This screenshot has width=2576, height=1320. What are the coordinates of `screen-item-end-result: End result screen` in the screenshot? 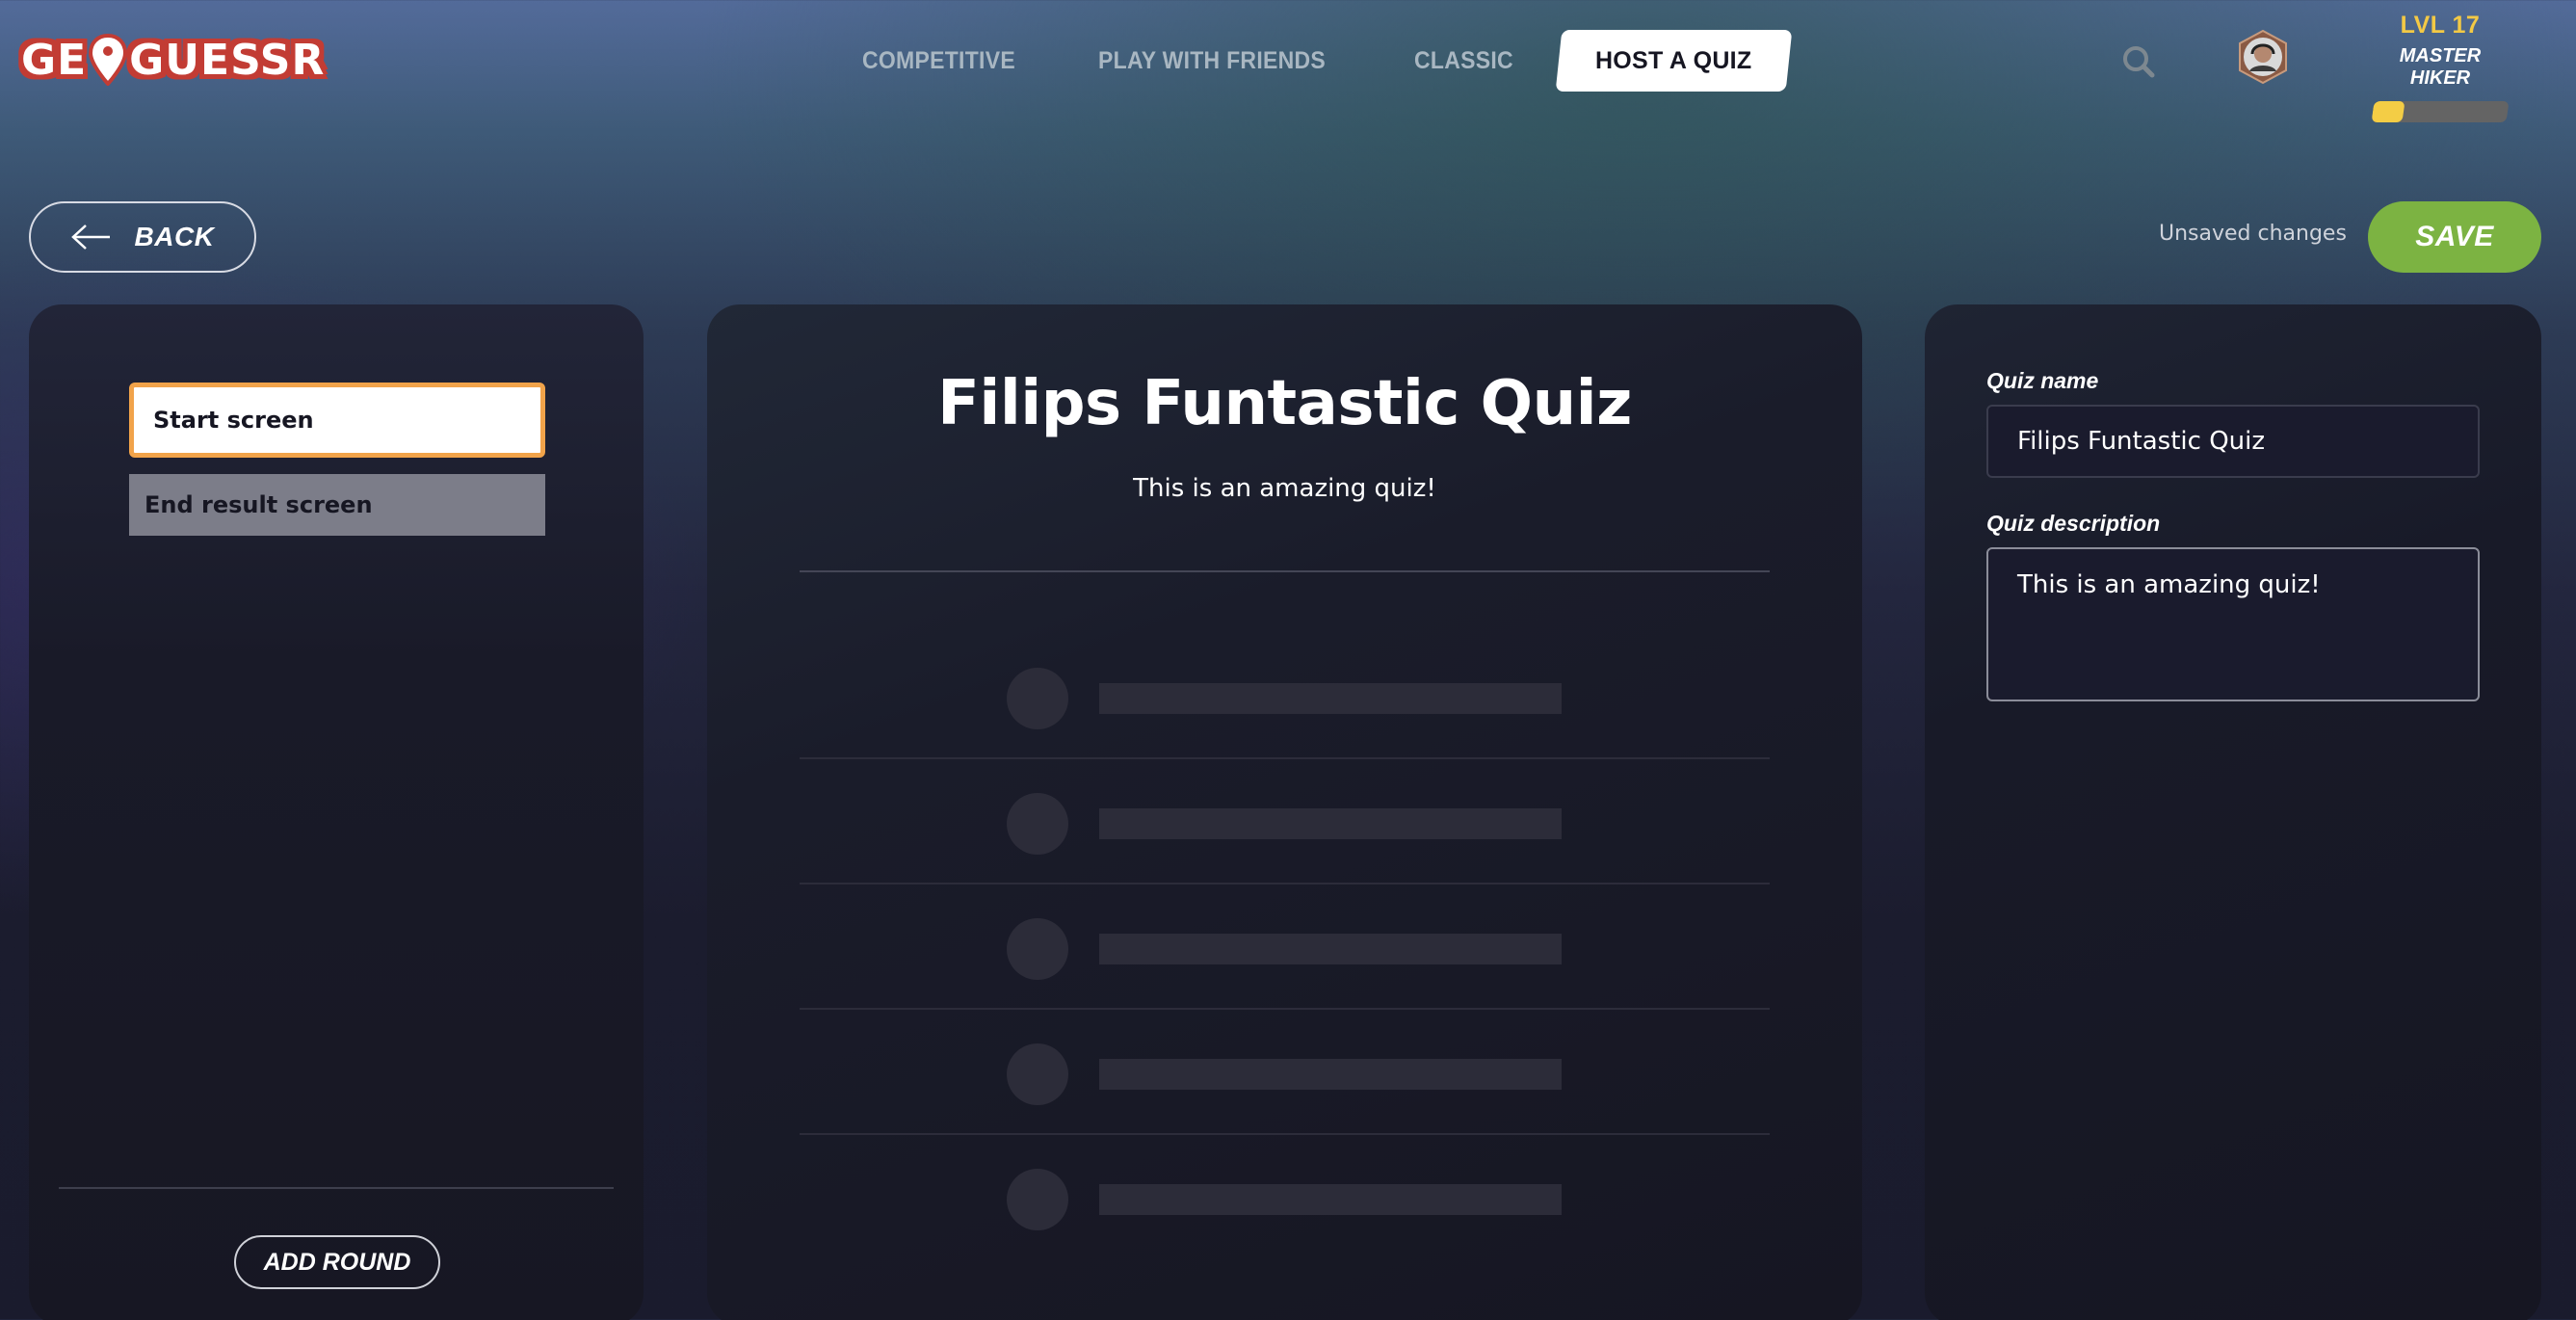 It's located at (337, 505).